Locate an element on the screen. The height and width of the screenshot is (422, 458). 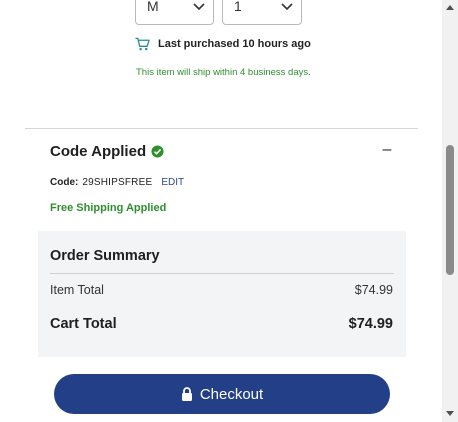
size-select-value: M is located at coordinates (153, 7).